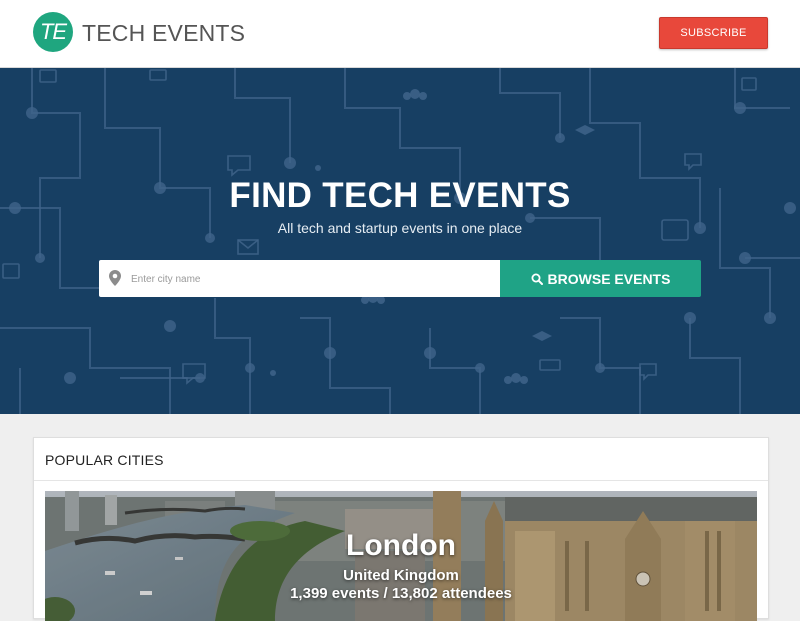 Image resolution: width=800 pixels, height=621 pixels. What do you see at coordinates (537, 279) in the screenshot?
I see `search-icon` at bounding box center [537, 279].